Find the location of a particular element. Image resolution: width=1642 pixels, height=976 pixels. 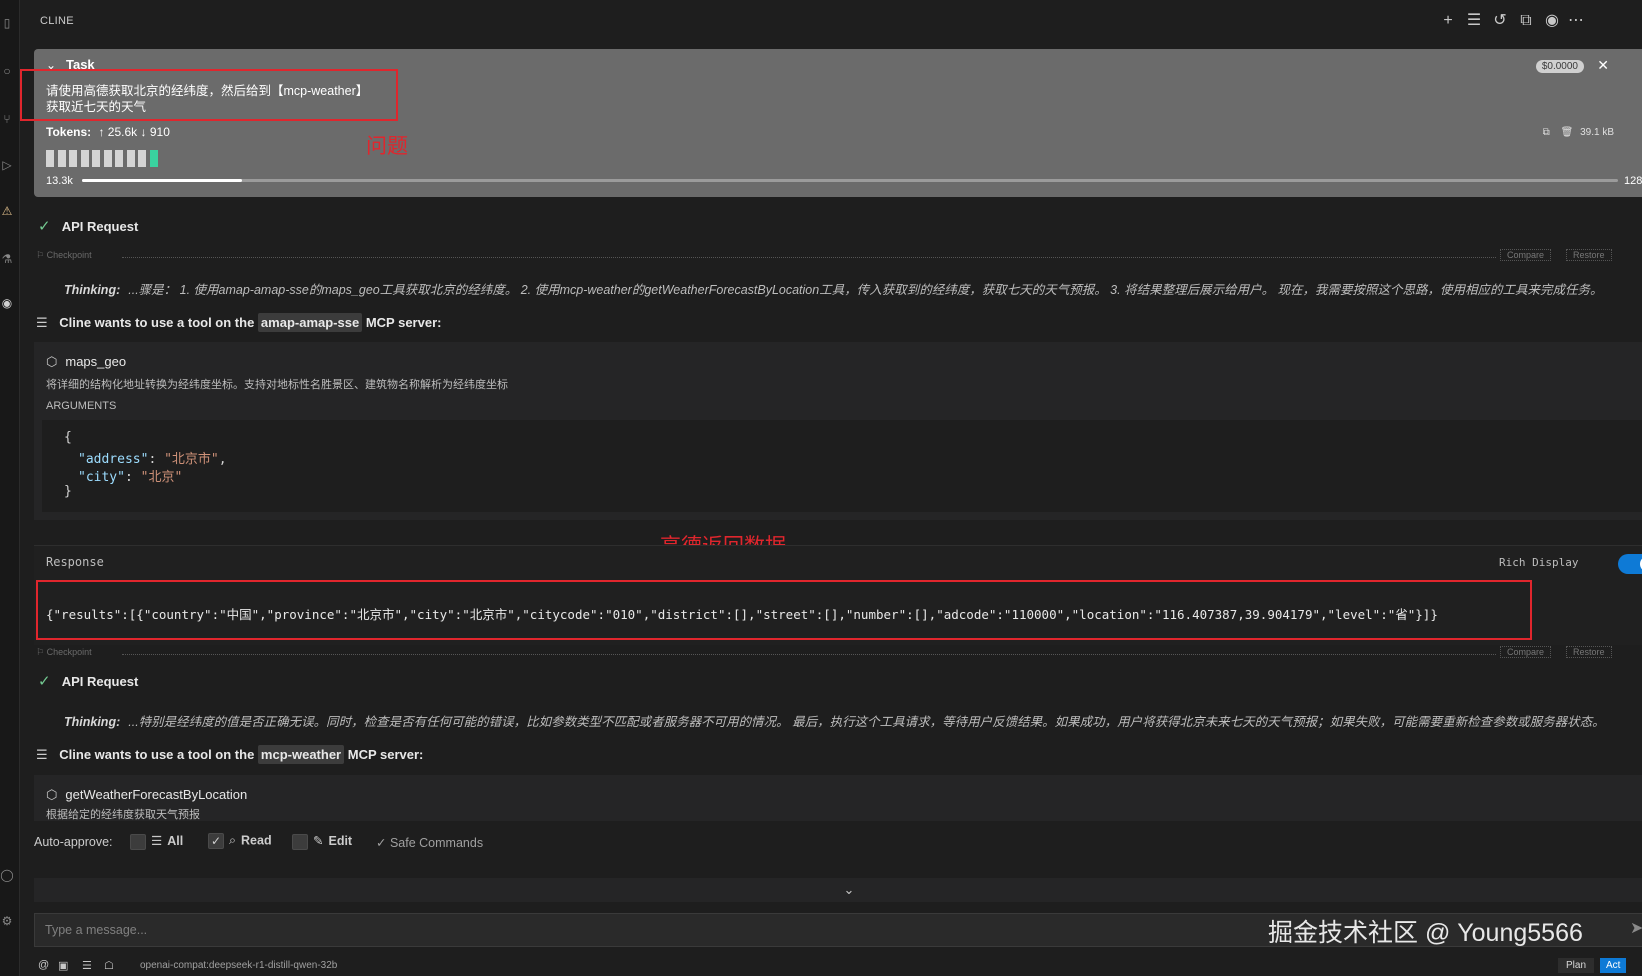

model-icon: ☖ is located at coordinates (109, 965).